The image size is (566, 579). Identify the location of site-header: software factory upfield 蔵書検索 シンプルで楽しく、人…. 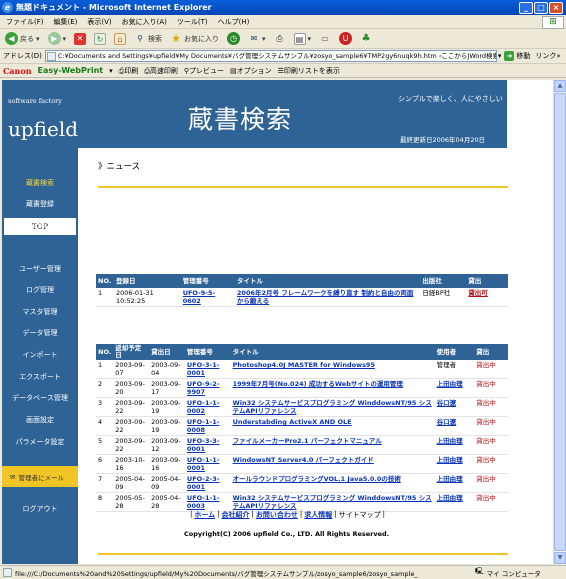
(254, 114).